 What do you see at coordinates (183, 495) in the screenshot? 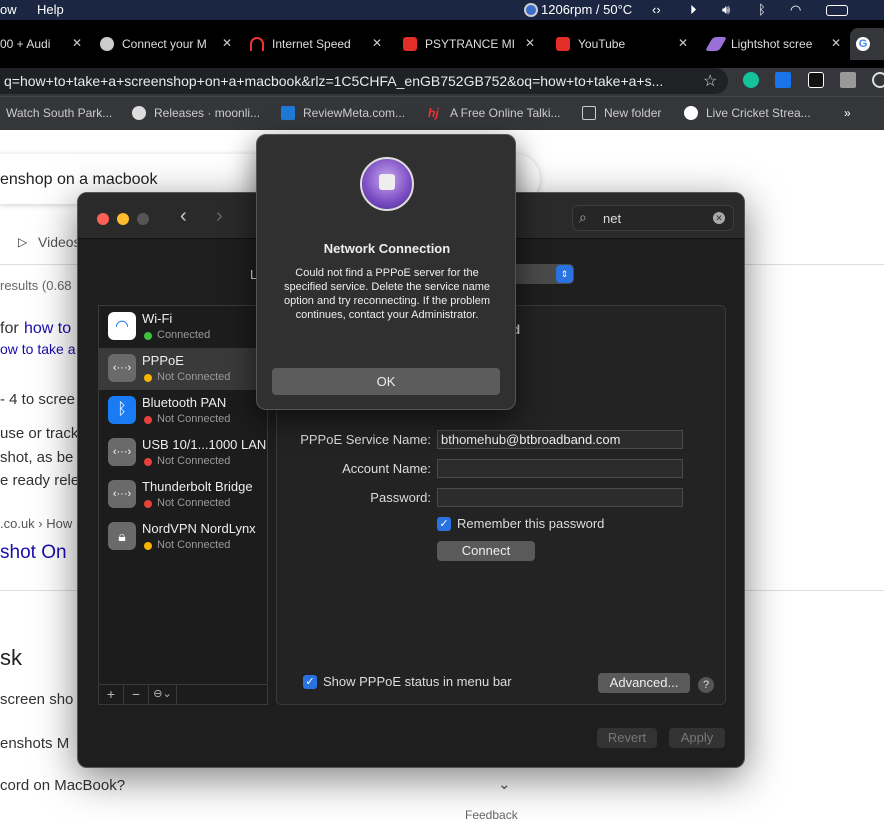
I see `service-thunderbolt-bridge: ‹···› Thunderbolt Bridge Not Connected` at bounding box center [183, 495].